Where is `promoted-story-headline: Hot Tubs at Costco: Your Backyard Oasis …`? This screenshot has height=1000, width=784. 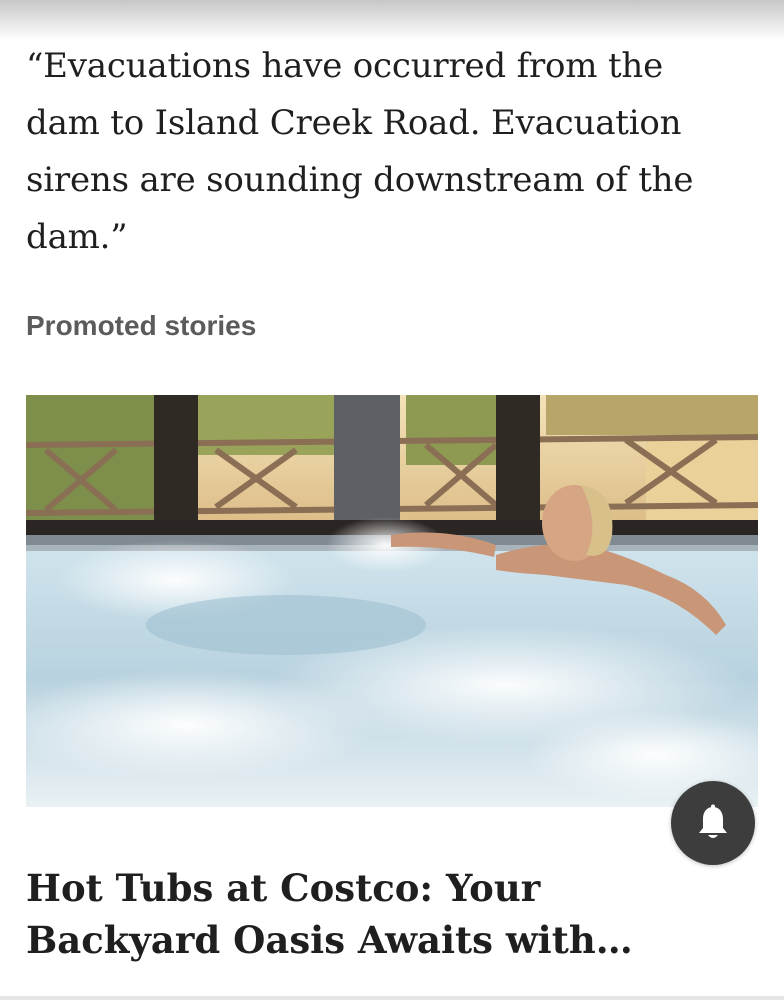 promoted-story-headline: Hot Tubs at Costco: Your Backyard Oasis … is located at coordinates (376, 914).